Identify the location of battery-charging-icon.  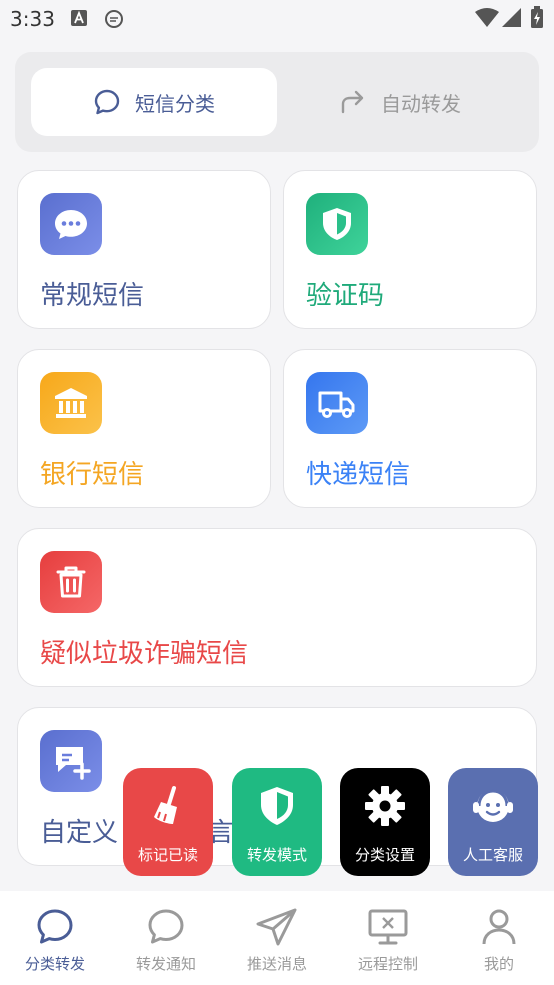
(537, 17).